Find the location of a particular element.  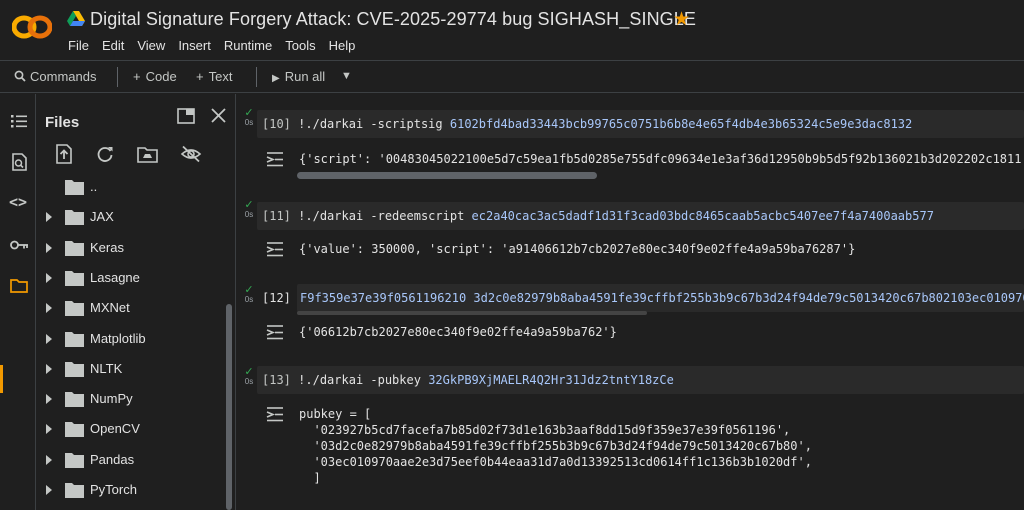

cell-prompt: [13] is located at coordinates (276, 380).